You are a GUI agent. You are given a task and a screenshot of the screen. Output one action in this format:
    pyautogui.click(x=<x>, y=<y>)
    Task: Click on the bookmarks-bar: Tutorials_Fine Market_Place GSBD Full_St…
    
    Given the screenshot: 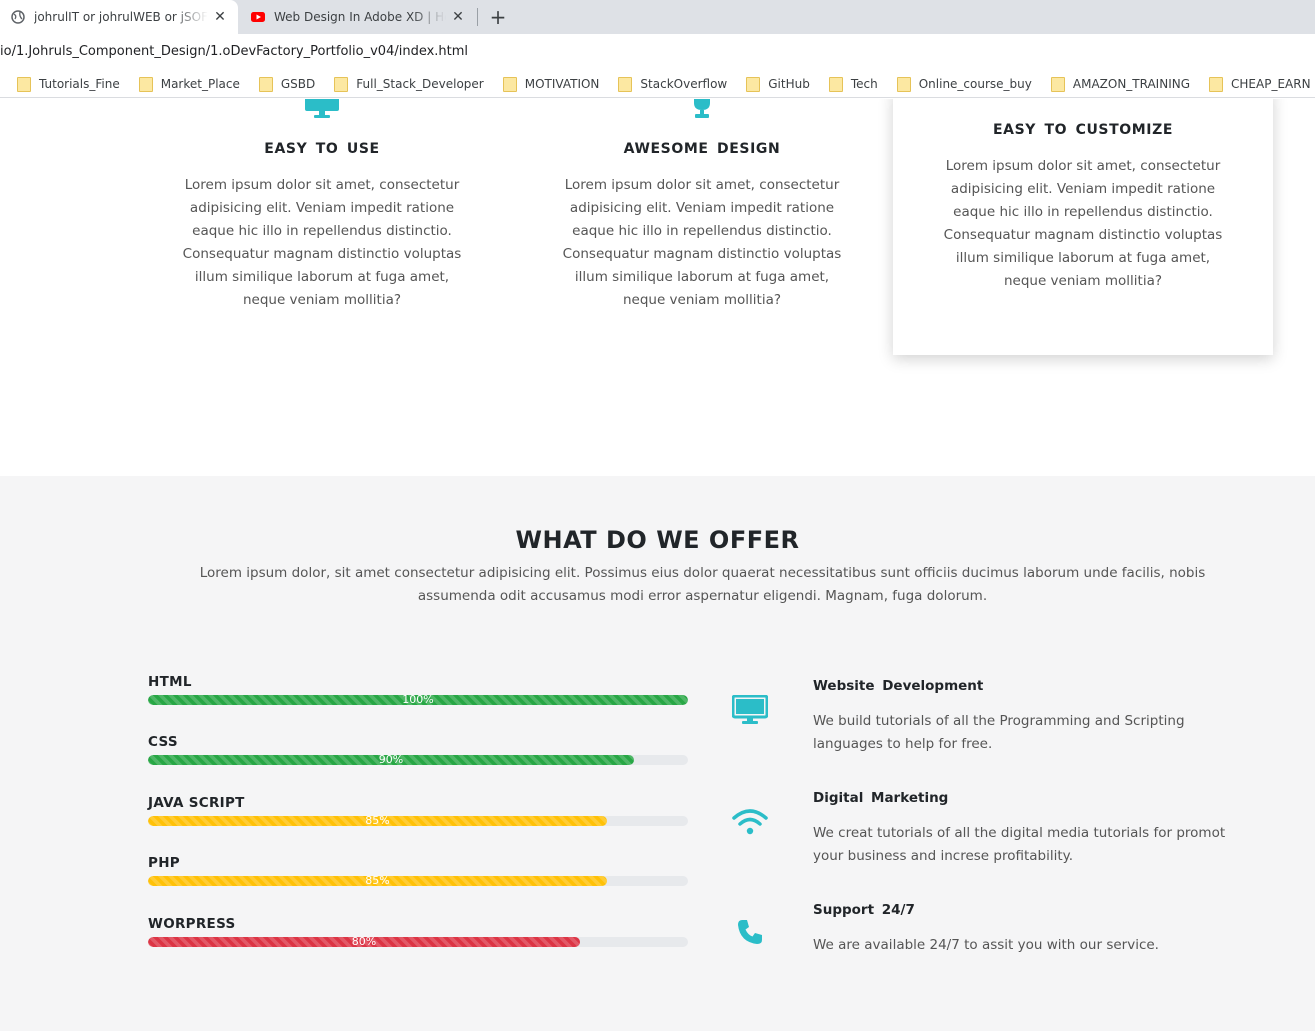 What is the action you would take?
    pyautogui.click(x=657, y=84)
    